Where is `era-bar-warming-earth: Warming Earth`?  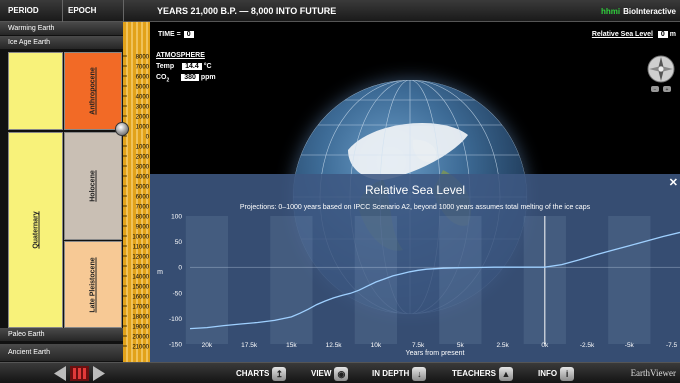 era-bar-warming-earth: Warming Earth is located at coordinates (61, 29).